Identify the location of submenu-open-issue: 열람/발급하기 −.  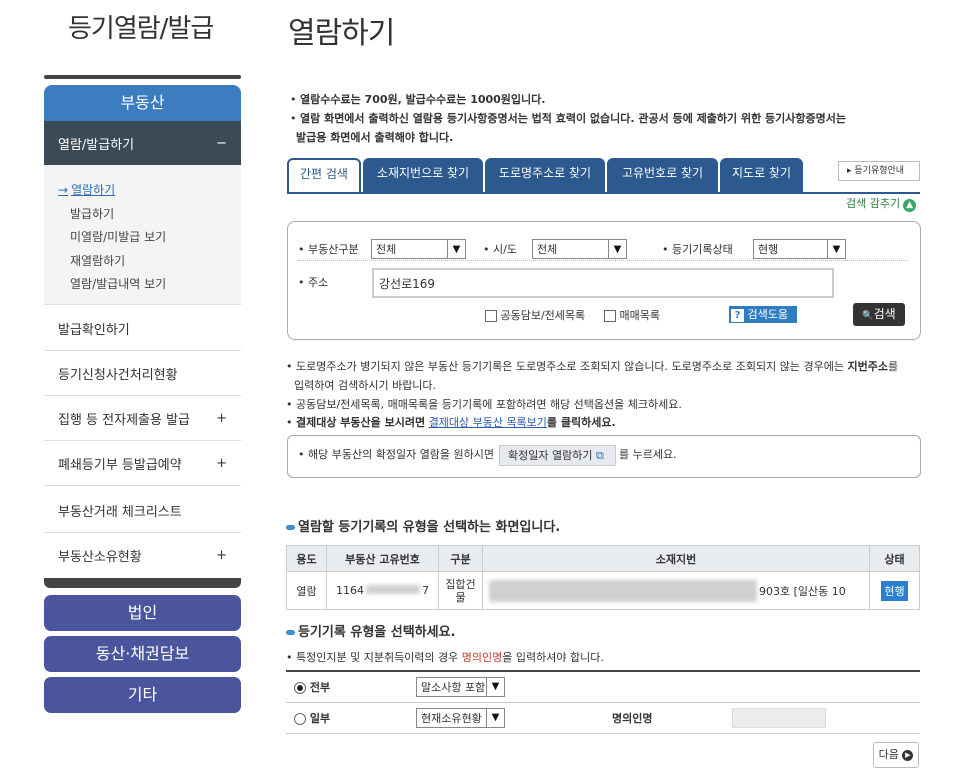
(142, 143).